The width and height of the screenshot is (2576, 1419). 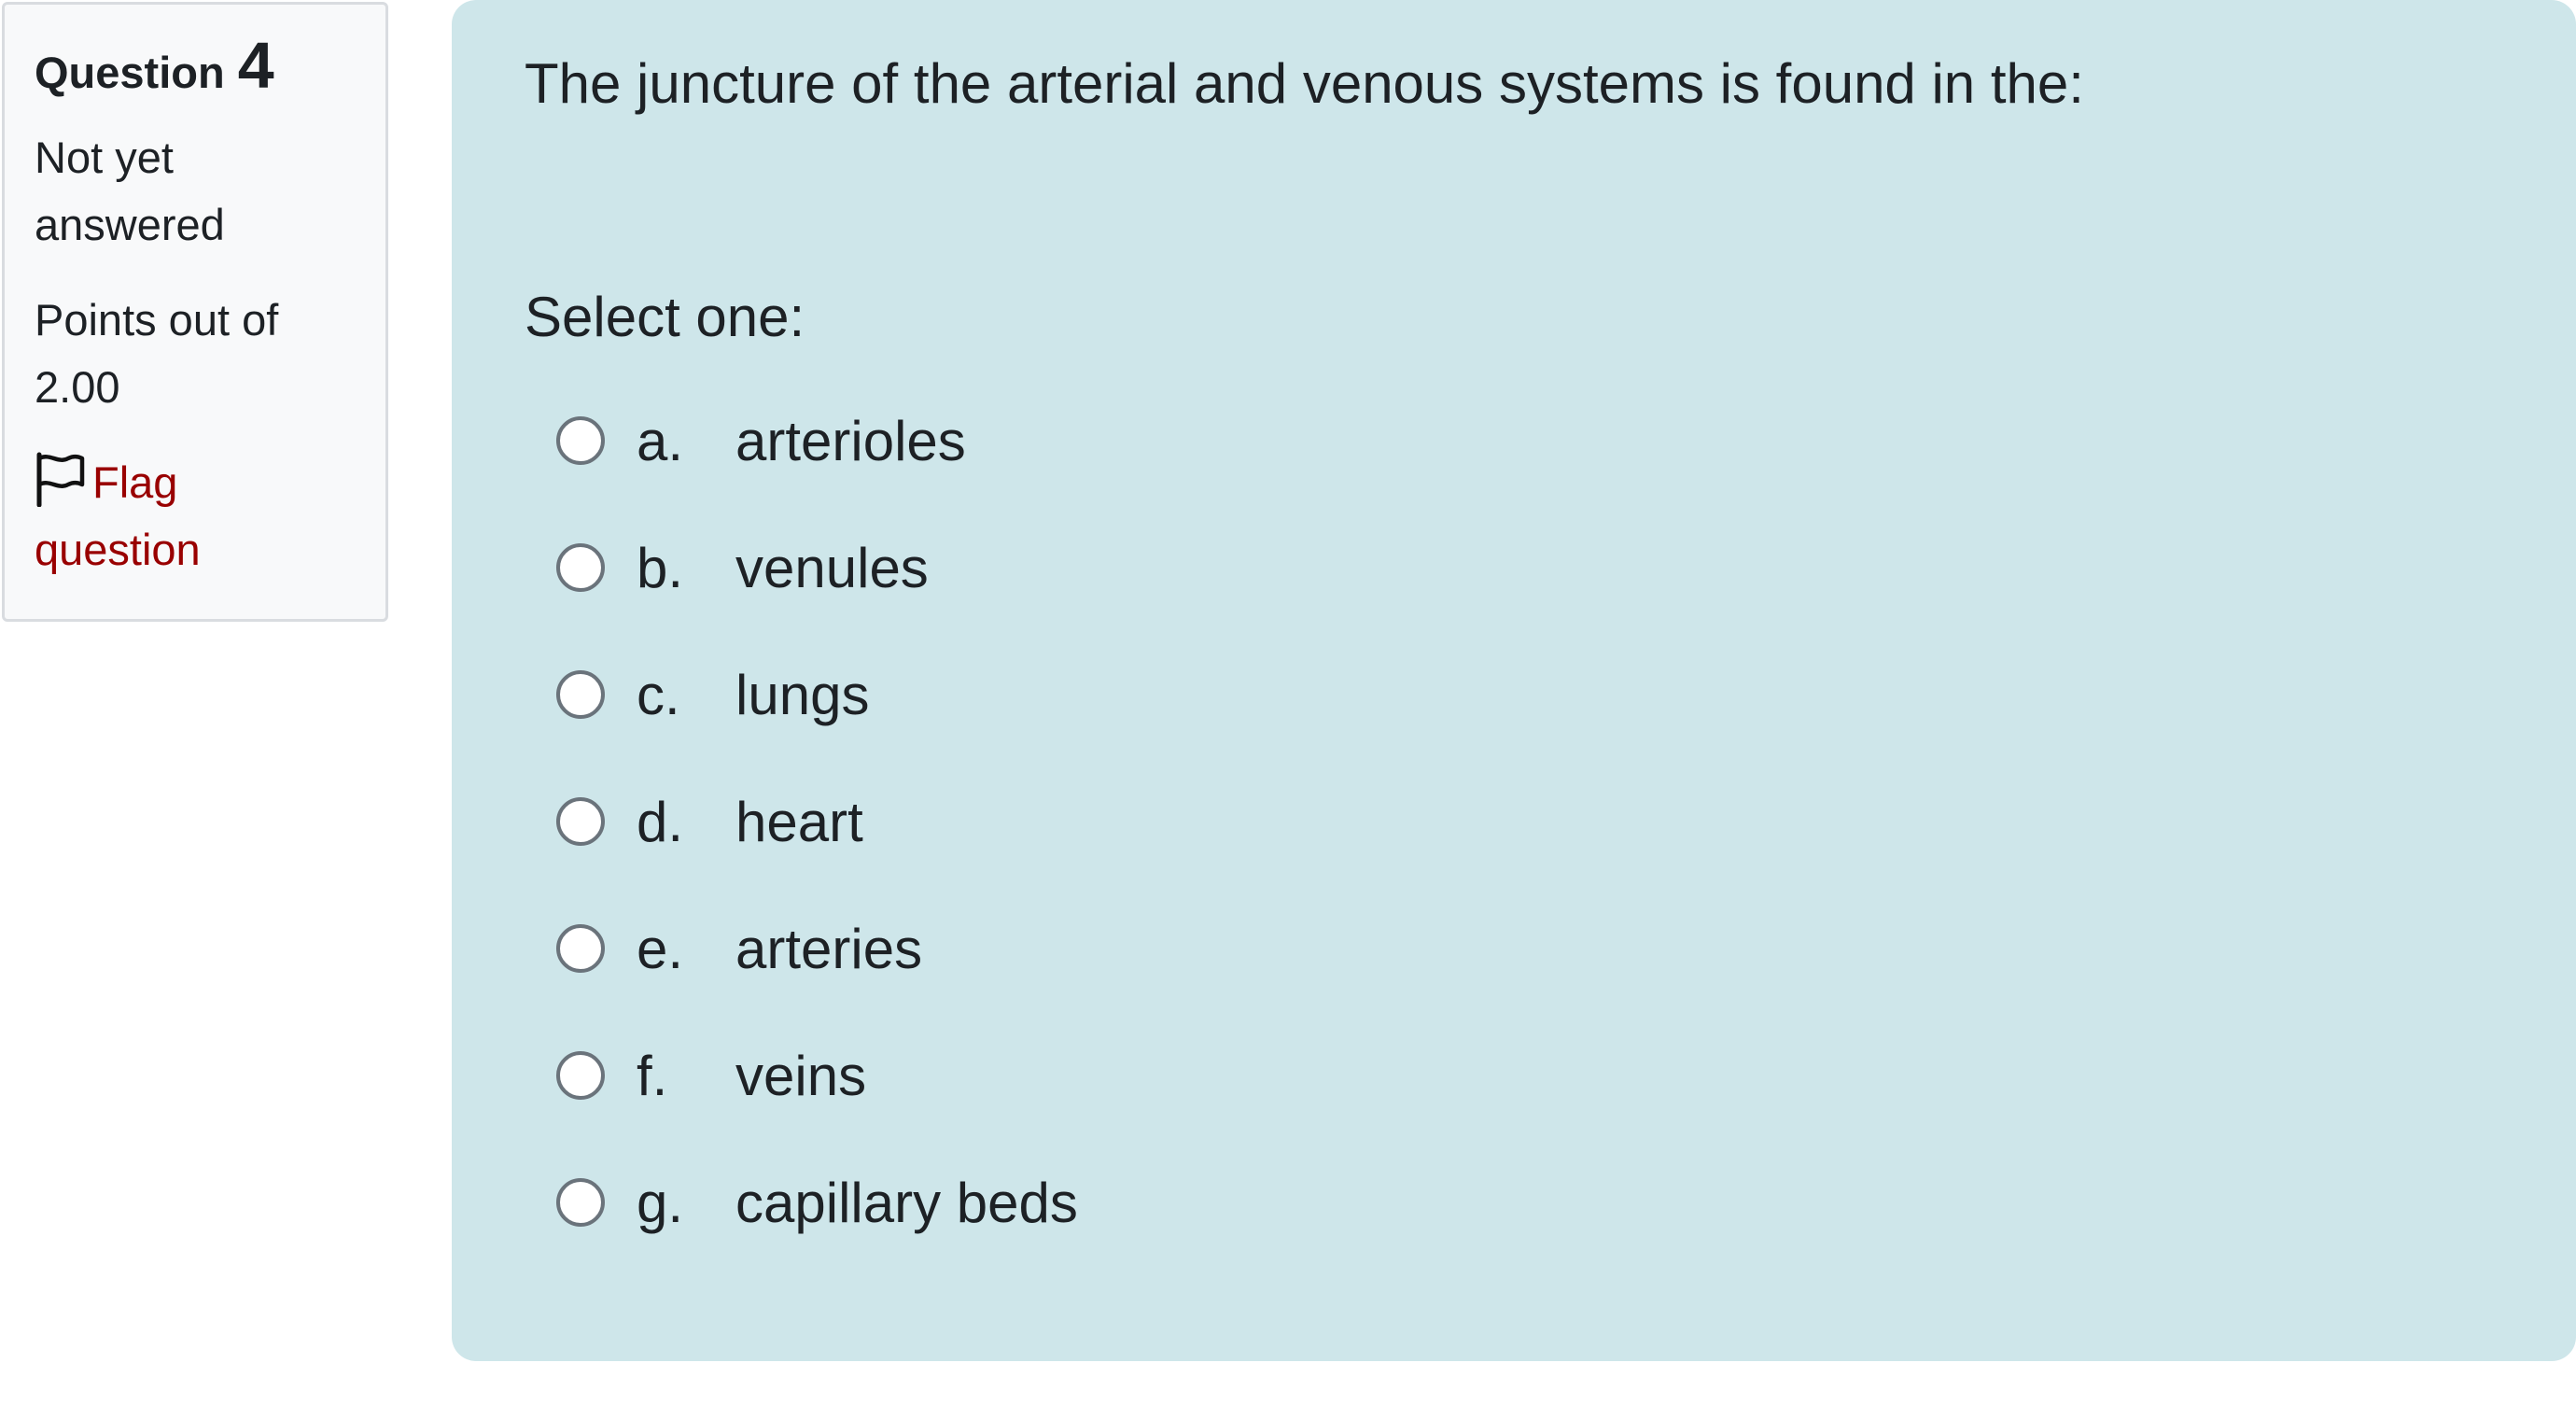 I want to click on answer-label: arterioles, so click(x=850, y=441).